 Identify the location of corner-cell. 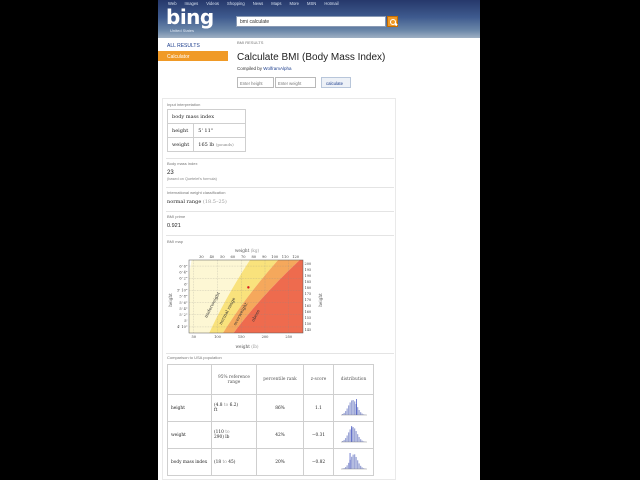
(189, 379).